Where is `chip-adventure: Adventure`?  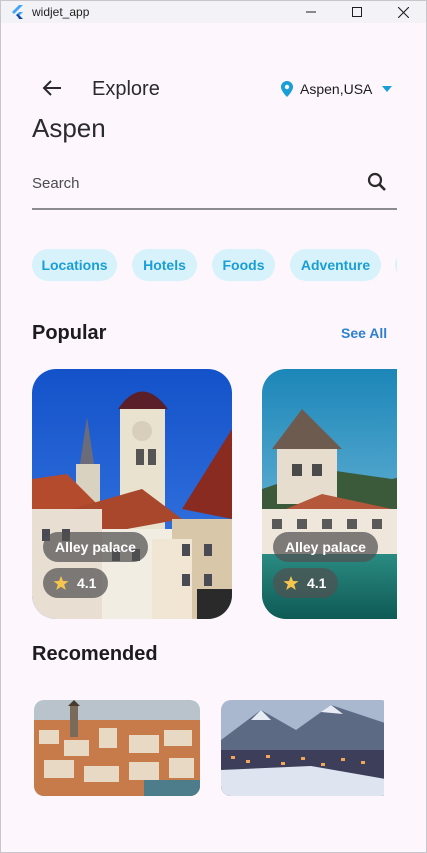
chip-adventure: Adventure is located at coordinates (335, 265).